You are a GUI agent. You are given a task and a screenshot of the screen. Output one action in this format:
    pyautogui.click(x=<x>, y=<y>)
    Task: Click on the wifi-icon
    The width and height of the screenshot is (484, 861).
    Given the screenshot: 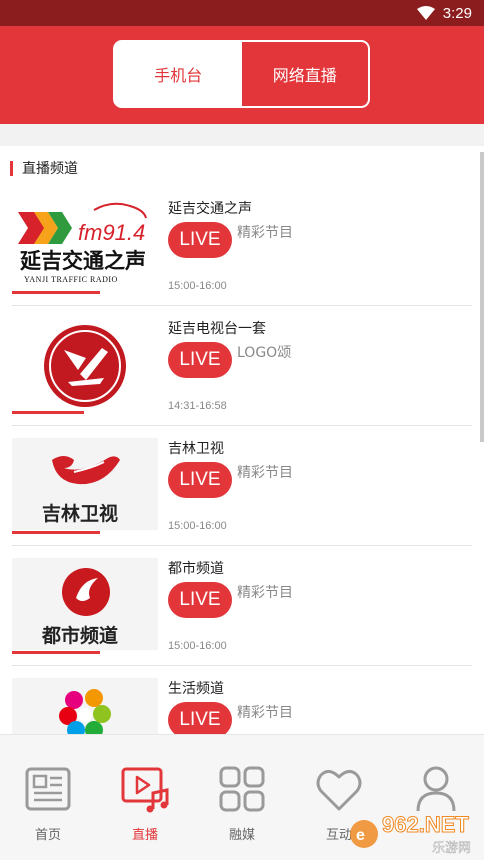 What is the action you would take?
    pyautogui.click(x=425, y=13)
    